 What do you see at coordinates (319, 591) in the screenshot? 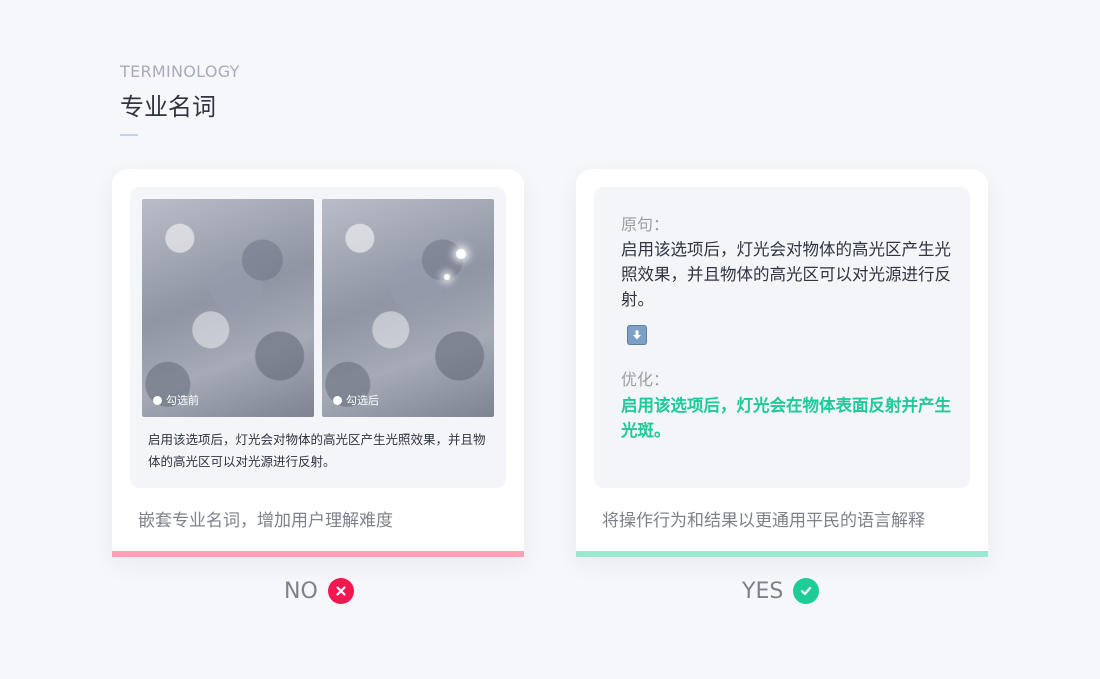
I see `verdict-no: NO` at bounding box center [319, 591].